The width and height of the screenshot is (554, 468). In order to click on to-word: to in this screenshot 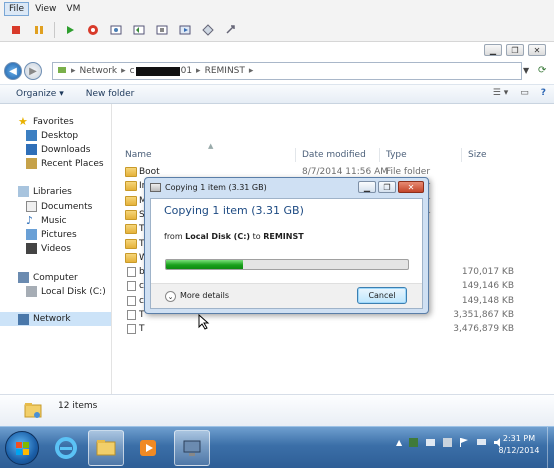, I will do `click(256, 236)`.